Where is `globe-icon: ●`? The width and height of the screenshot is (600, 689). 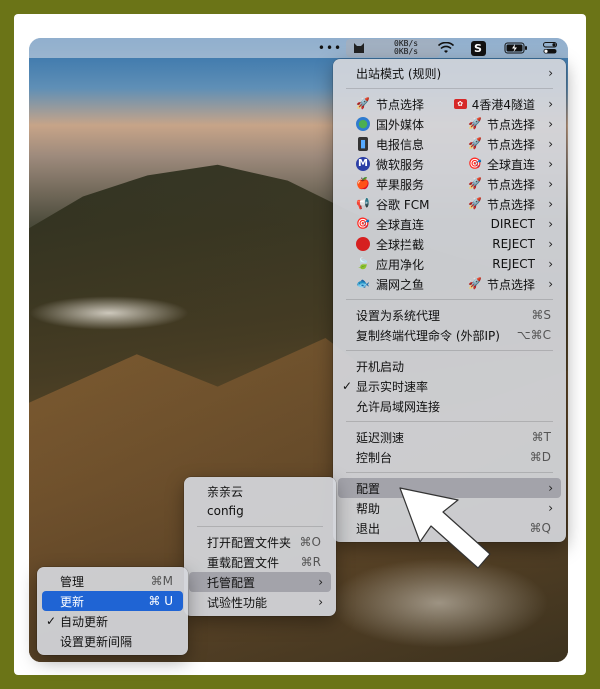 globe-icon: ● is located at coordinates (363, 124).